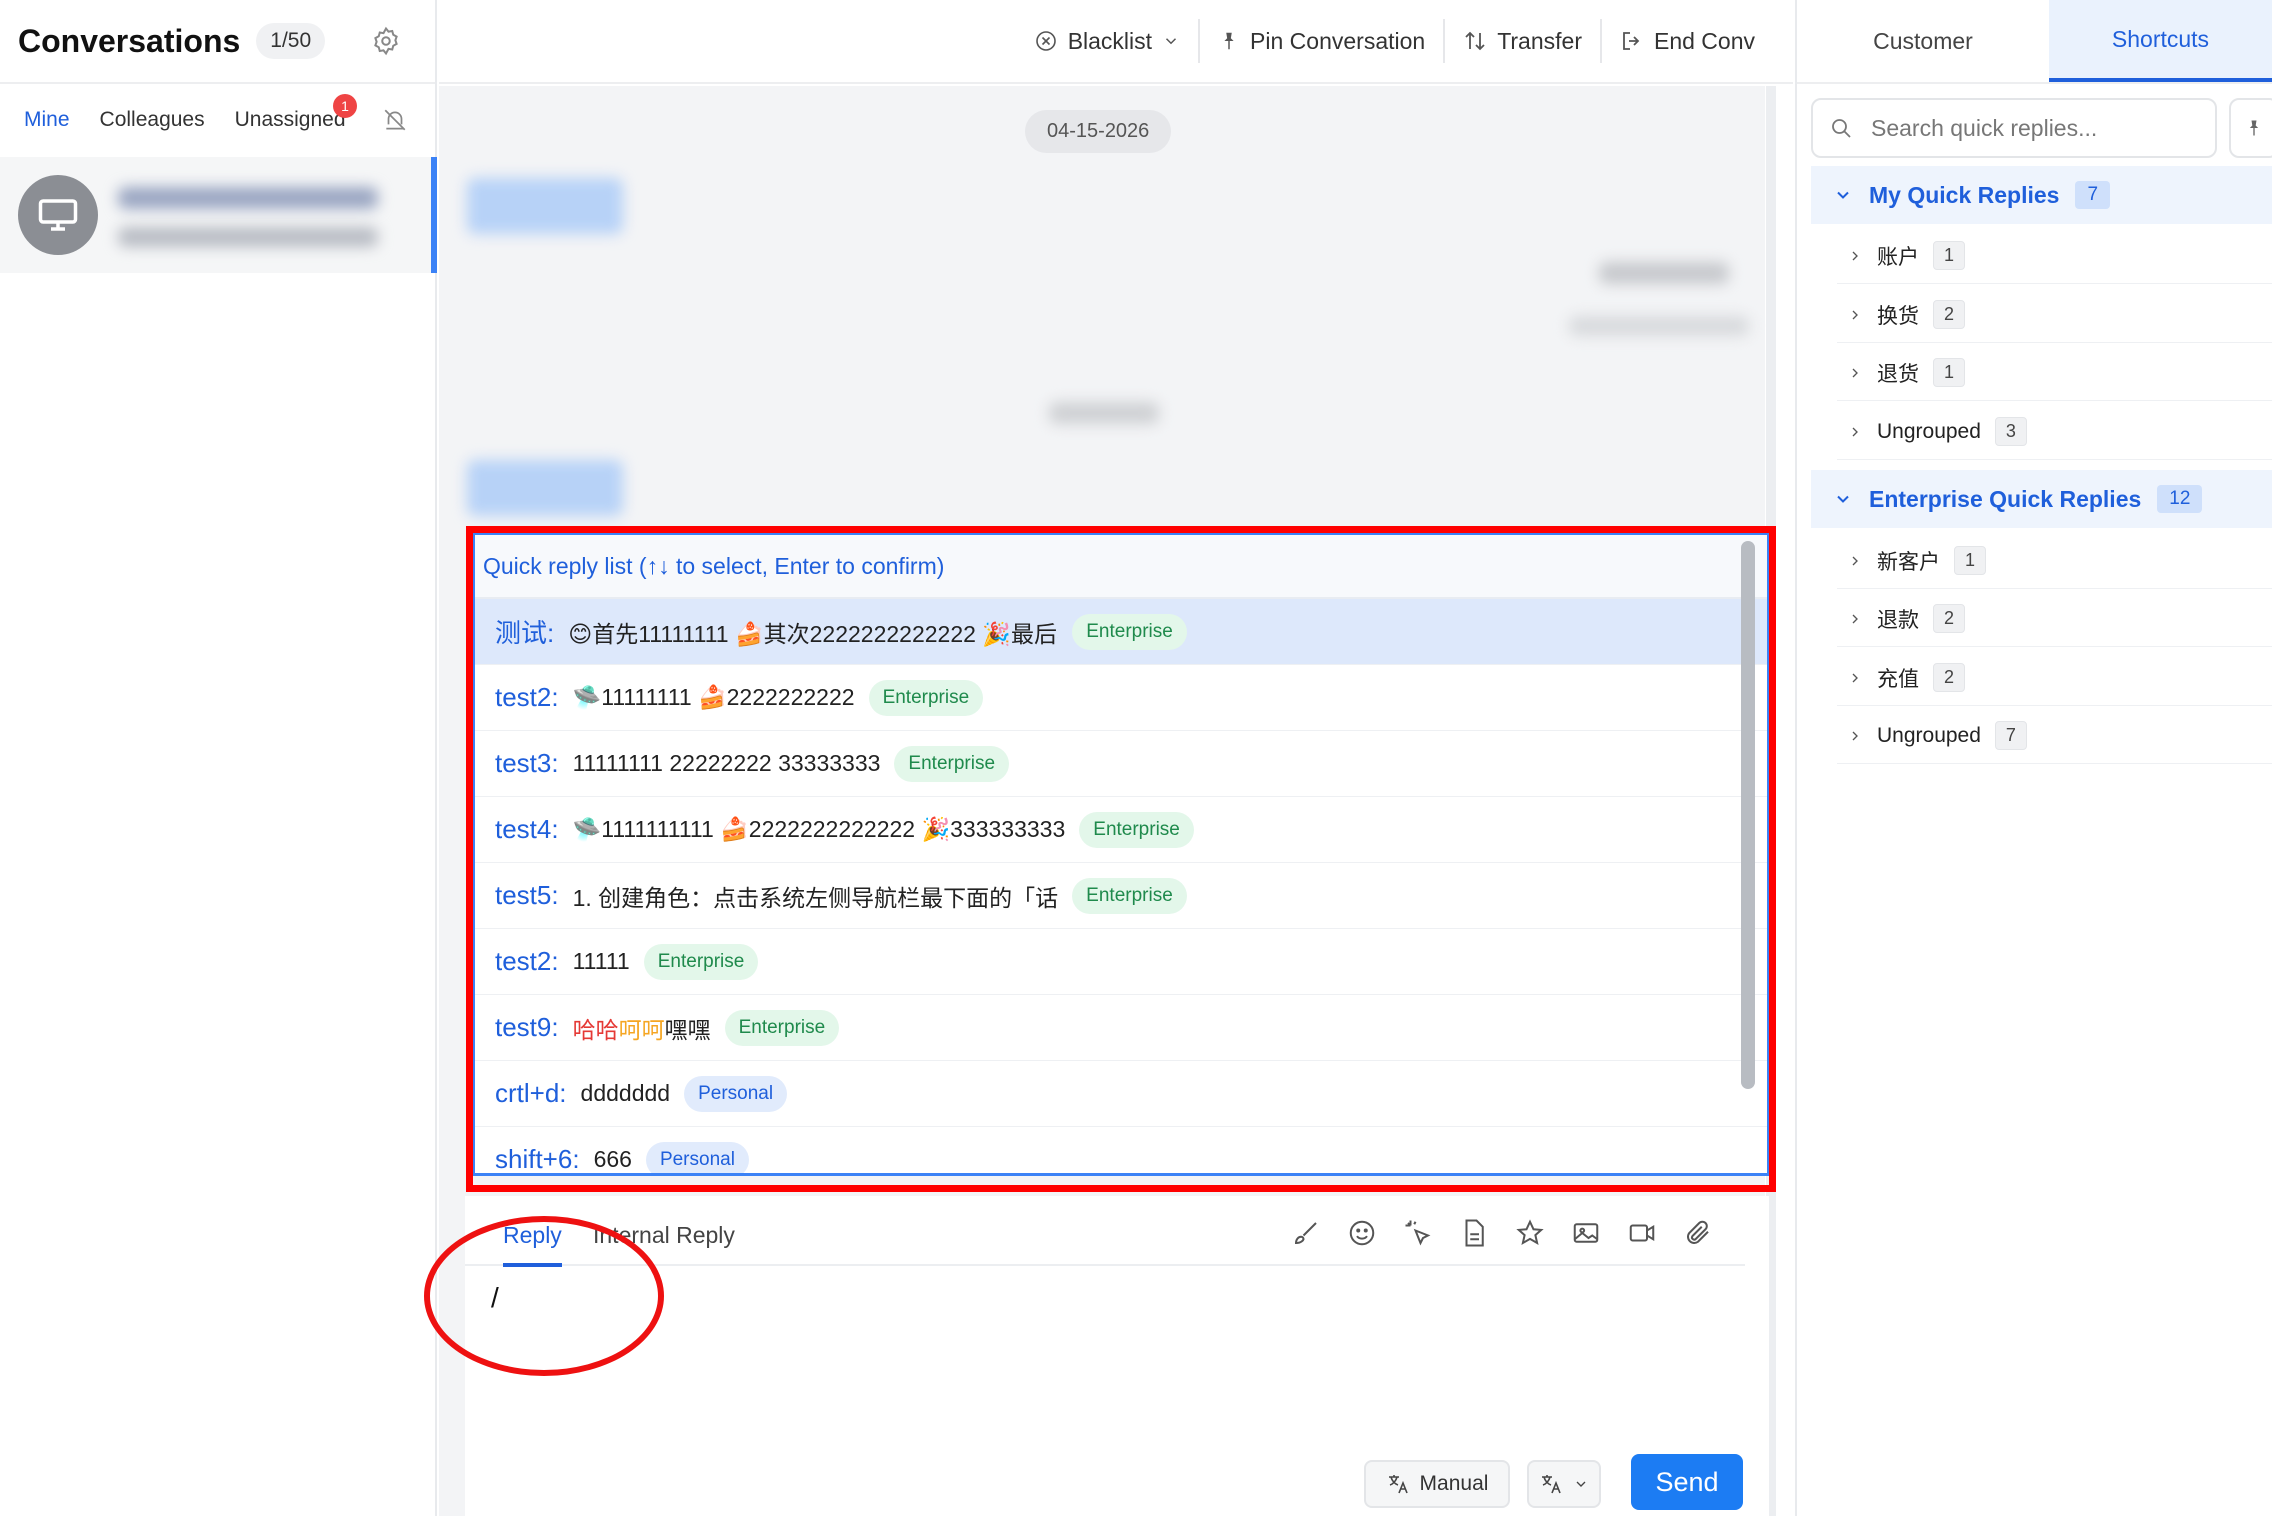  Describe the element at coordinates (1898, 257) in the screenshot. I see `subgroup-name: 账户` at that location.